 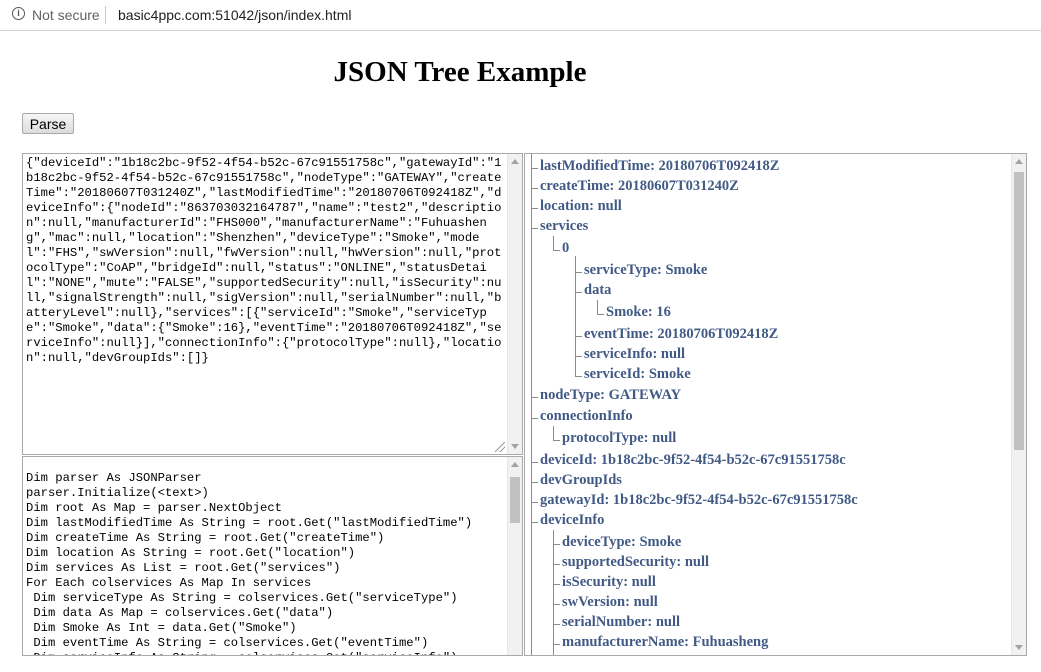 I want to click on tree-node: deviceInfo, so click(x=572, y=520).